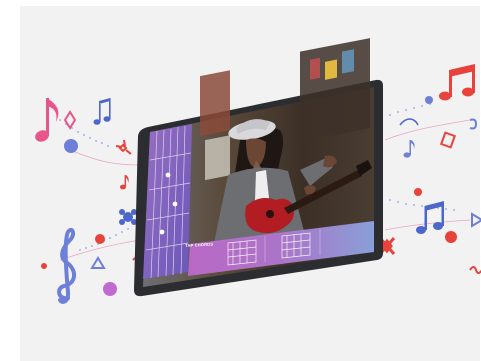 This screenshot has width=481, height=361. What do you see at coordinates (124, 182) in the screenshot?
I see `left-quarter-note-icon` at bounding box center [124, 182].